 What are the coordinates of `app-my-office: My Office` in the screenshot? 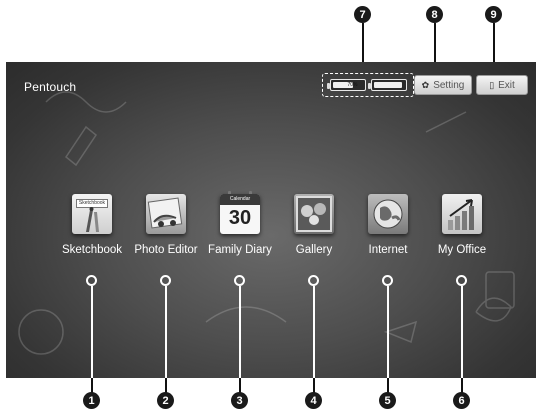 It's located at (462, 225).